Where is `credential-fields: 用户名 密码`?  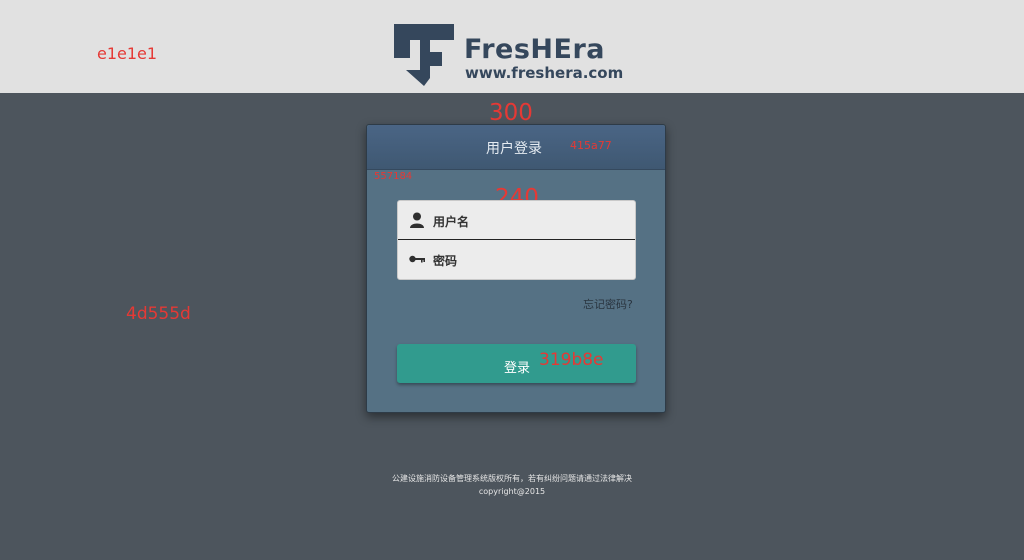 credential-fields: 用户名 密码 is located at coordinates (516, 240).